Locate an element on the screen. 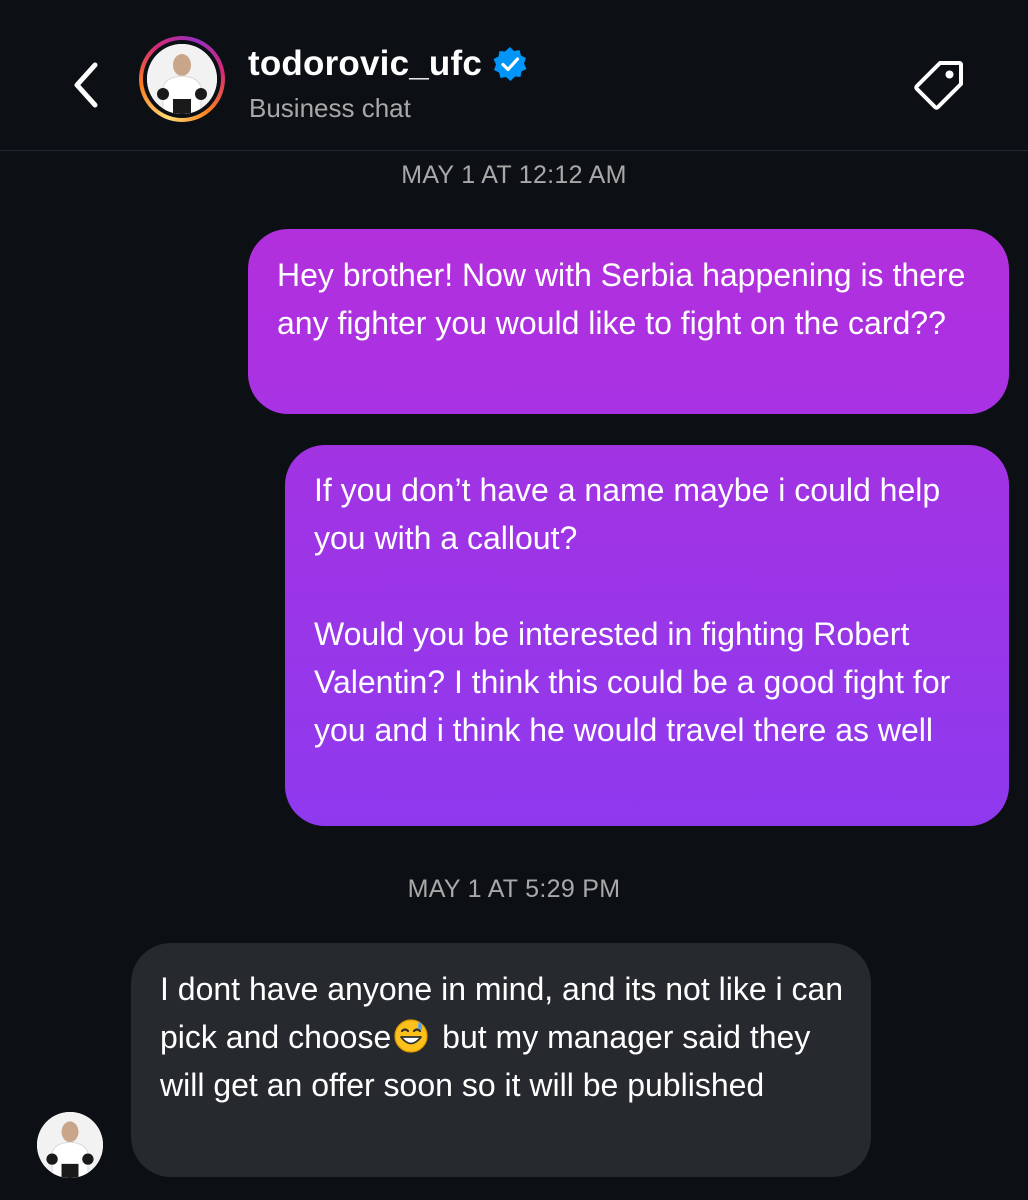  message-timestamp: MAY 1 AT 12:12 AM is located at coordinates (514, 175).